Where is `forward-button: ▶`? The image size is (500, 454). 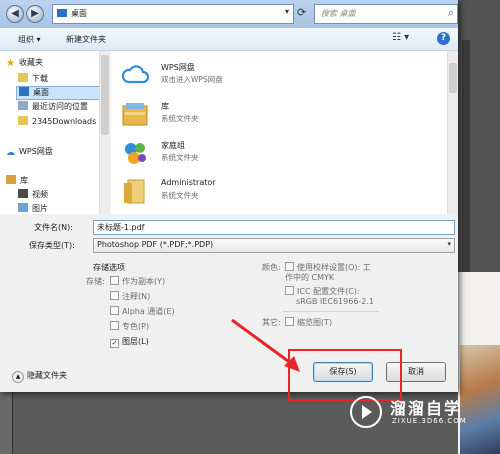
forward-button: ▶ is located at coordinates (35, 14).